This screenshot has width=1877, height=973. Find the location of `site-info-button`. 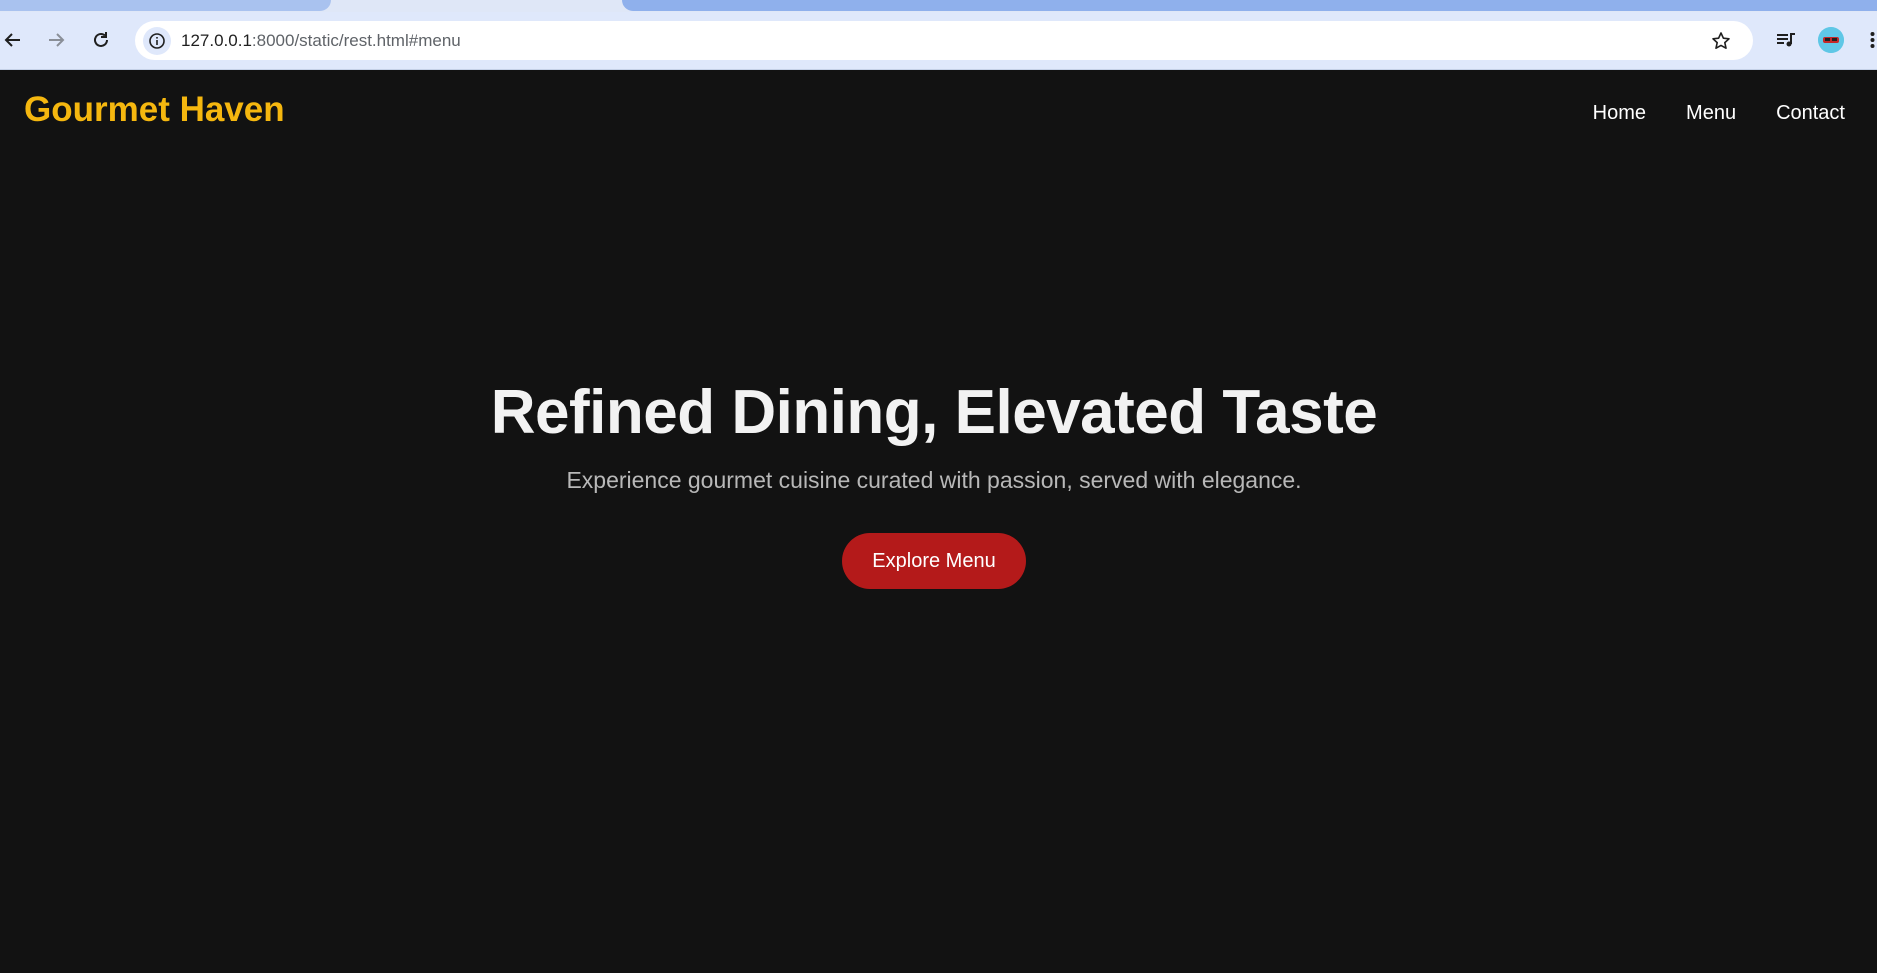

site-info-button is located at coordinates (157, 41).